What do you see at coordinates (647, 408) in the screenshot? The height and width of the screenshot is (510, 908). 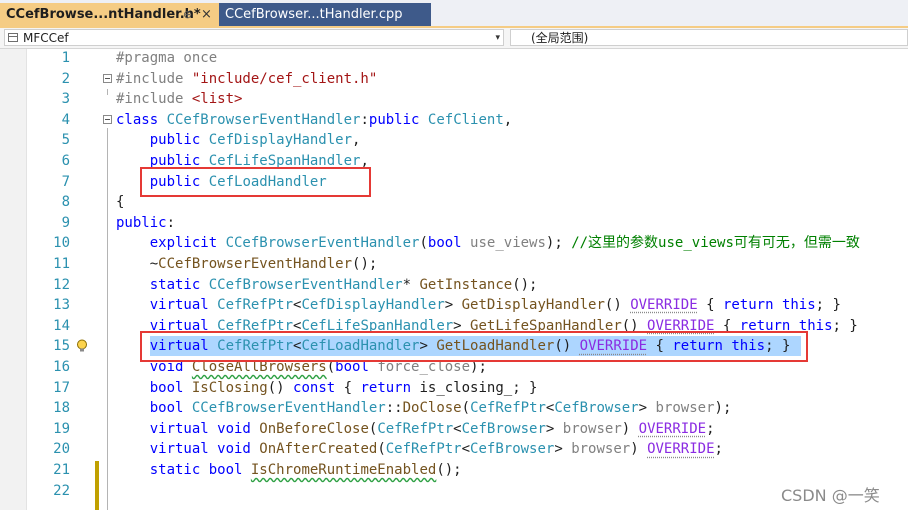 I see `code-token: >` at bounding box center [647, 408].